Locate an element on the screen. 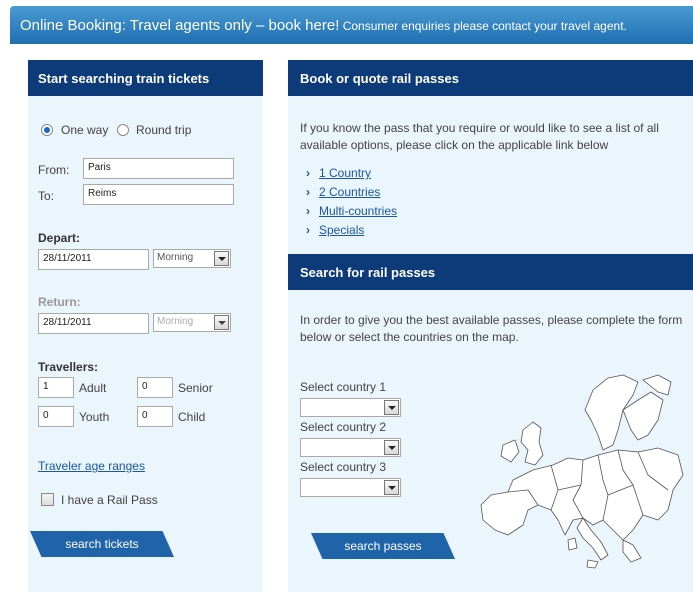 Image resolution: width=693 pixels, height=592 pixels. depart-time-select: Morning is located at coordinates (192, 258).